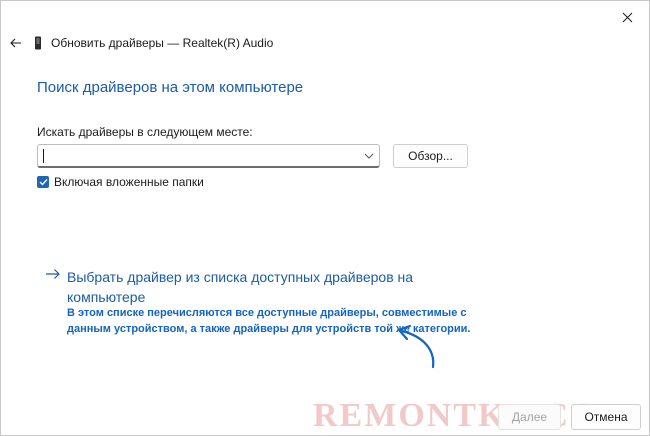 Image resolution: width=650 pixels, height=436 pixels. What do you see at coordinates (38, 43) in the screenshot?
I see `device-icon` at bounding box center [38, 43].